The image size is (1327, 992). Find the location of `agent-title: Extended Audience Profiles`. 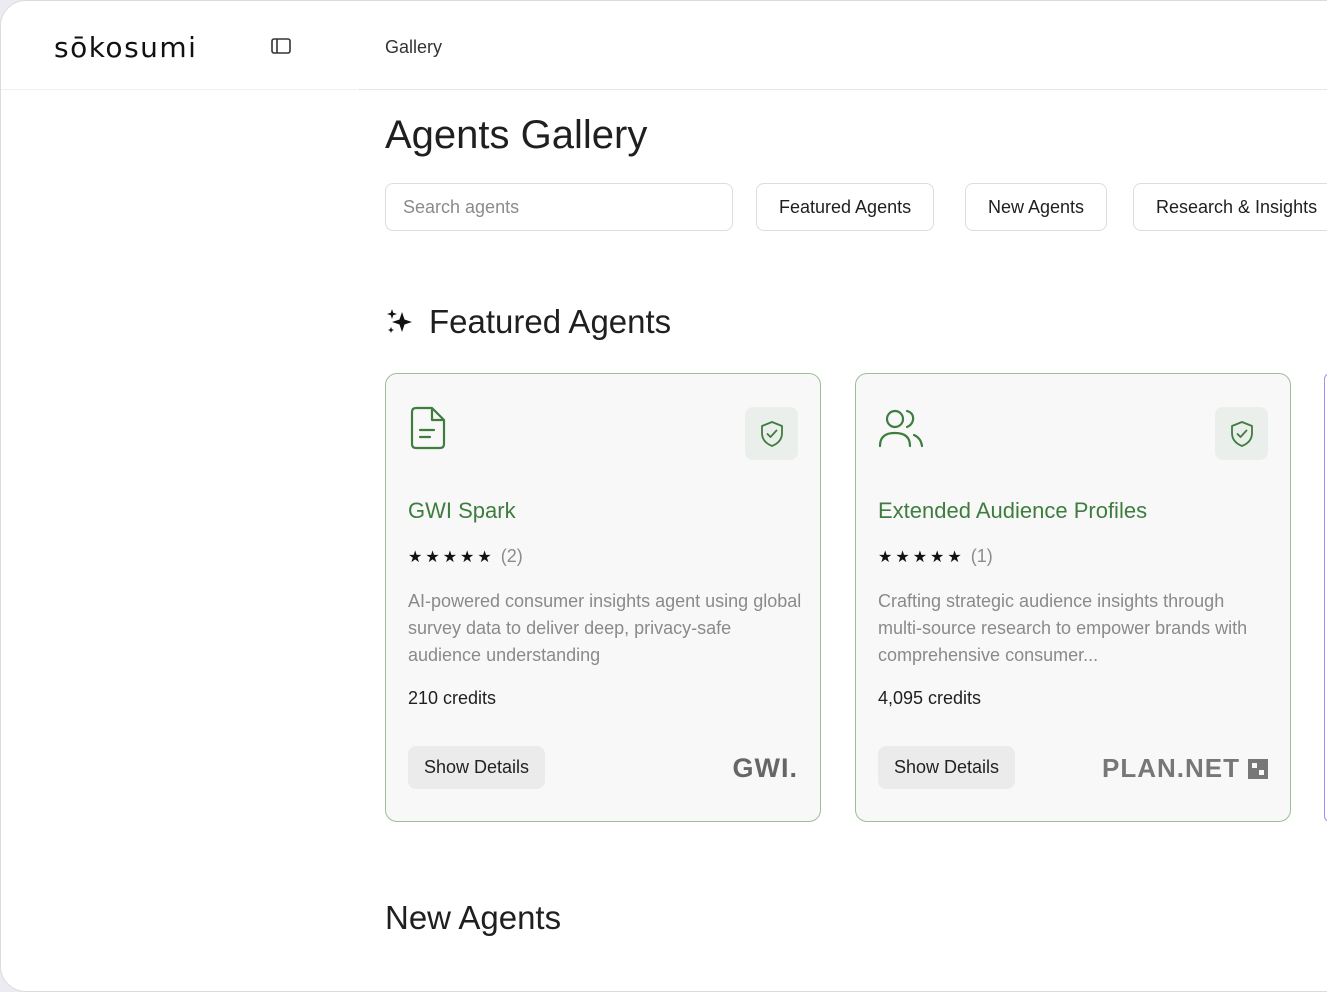

agent-title: Extended Audience Profiles is located at coordinates (1012, 511).